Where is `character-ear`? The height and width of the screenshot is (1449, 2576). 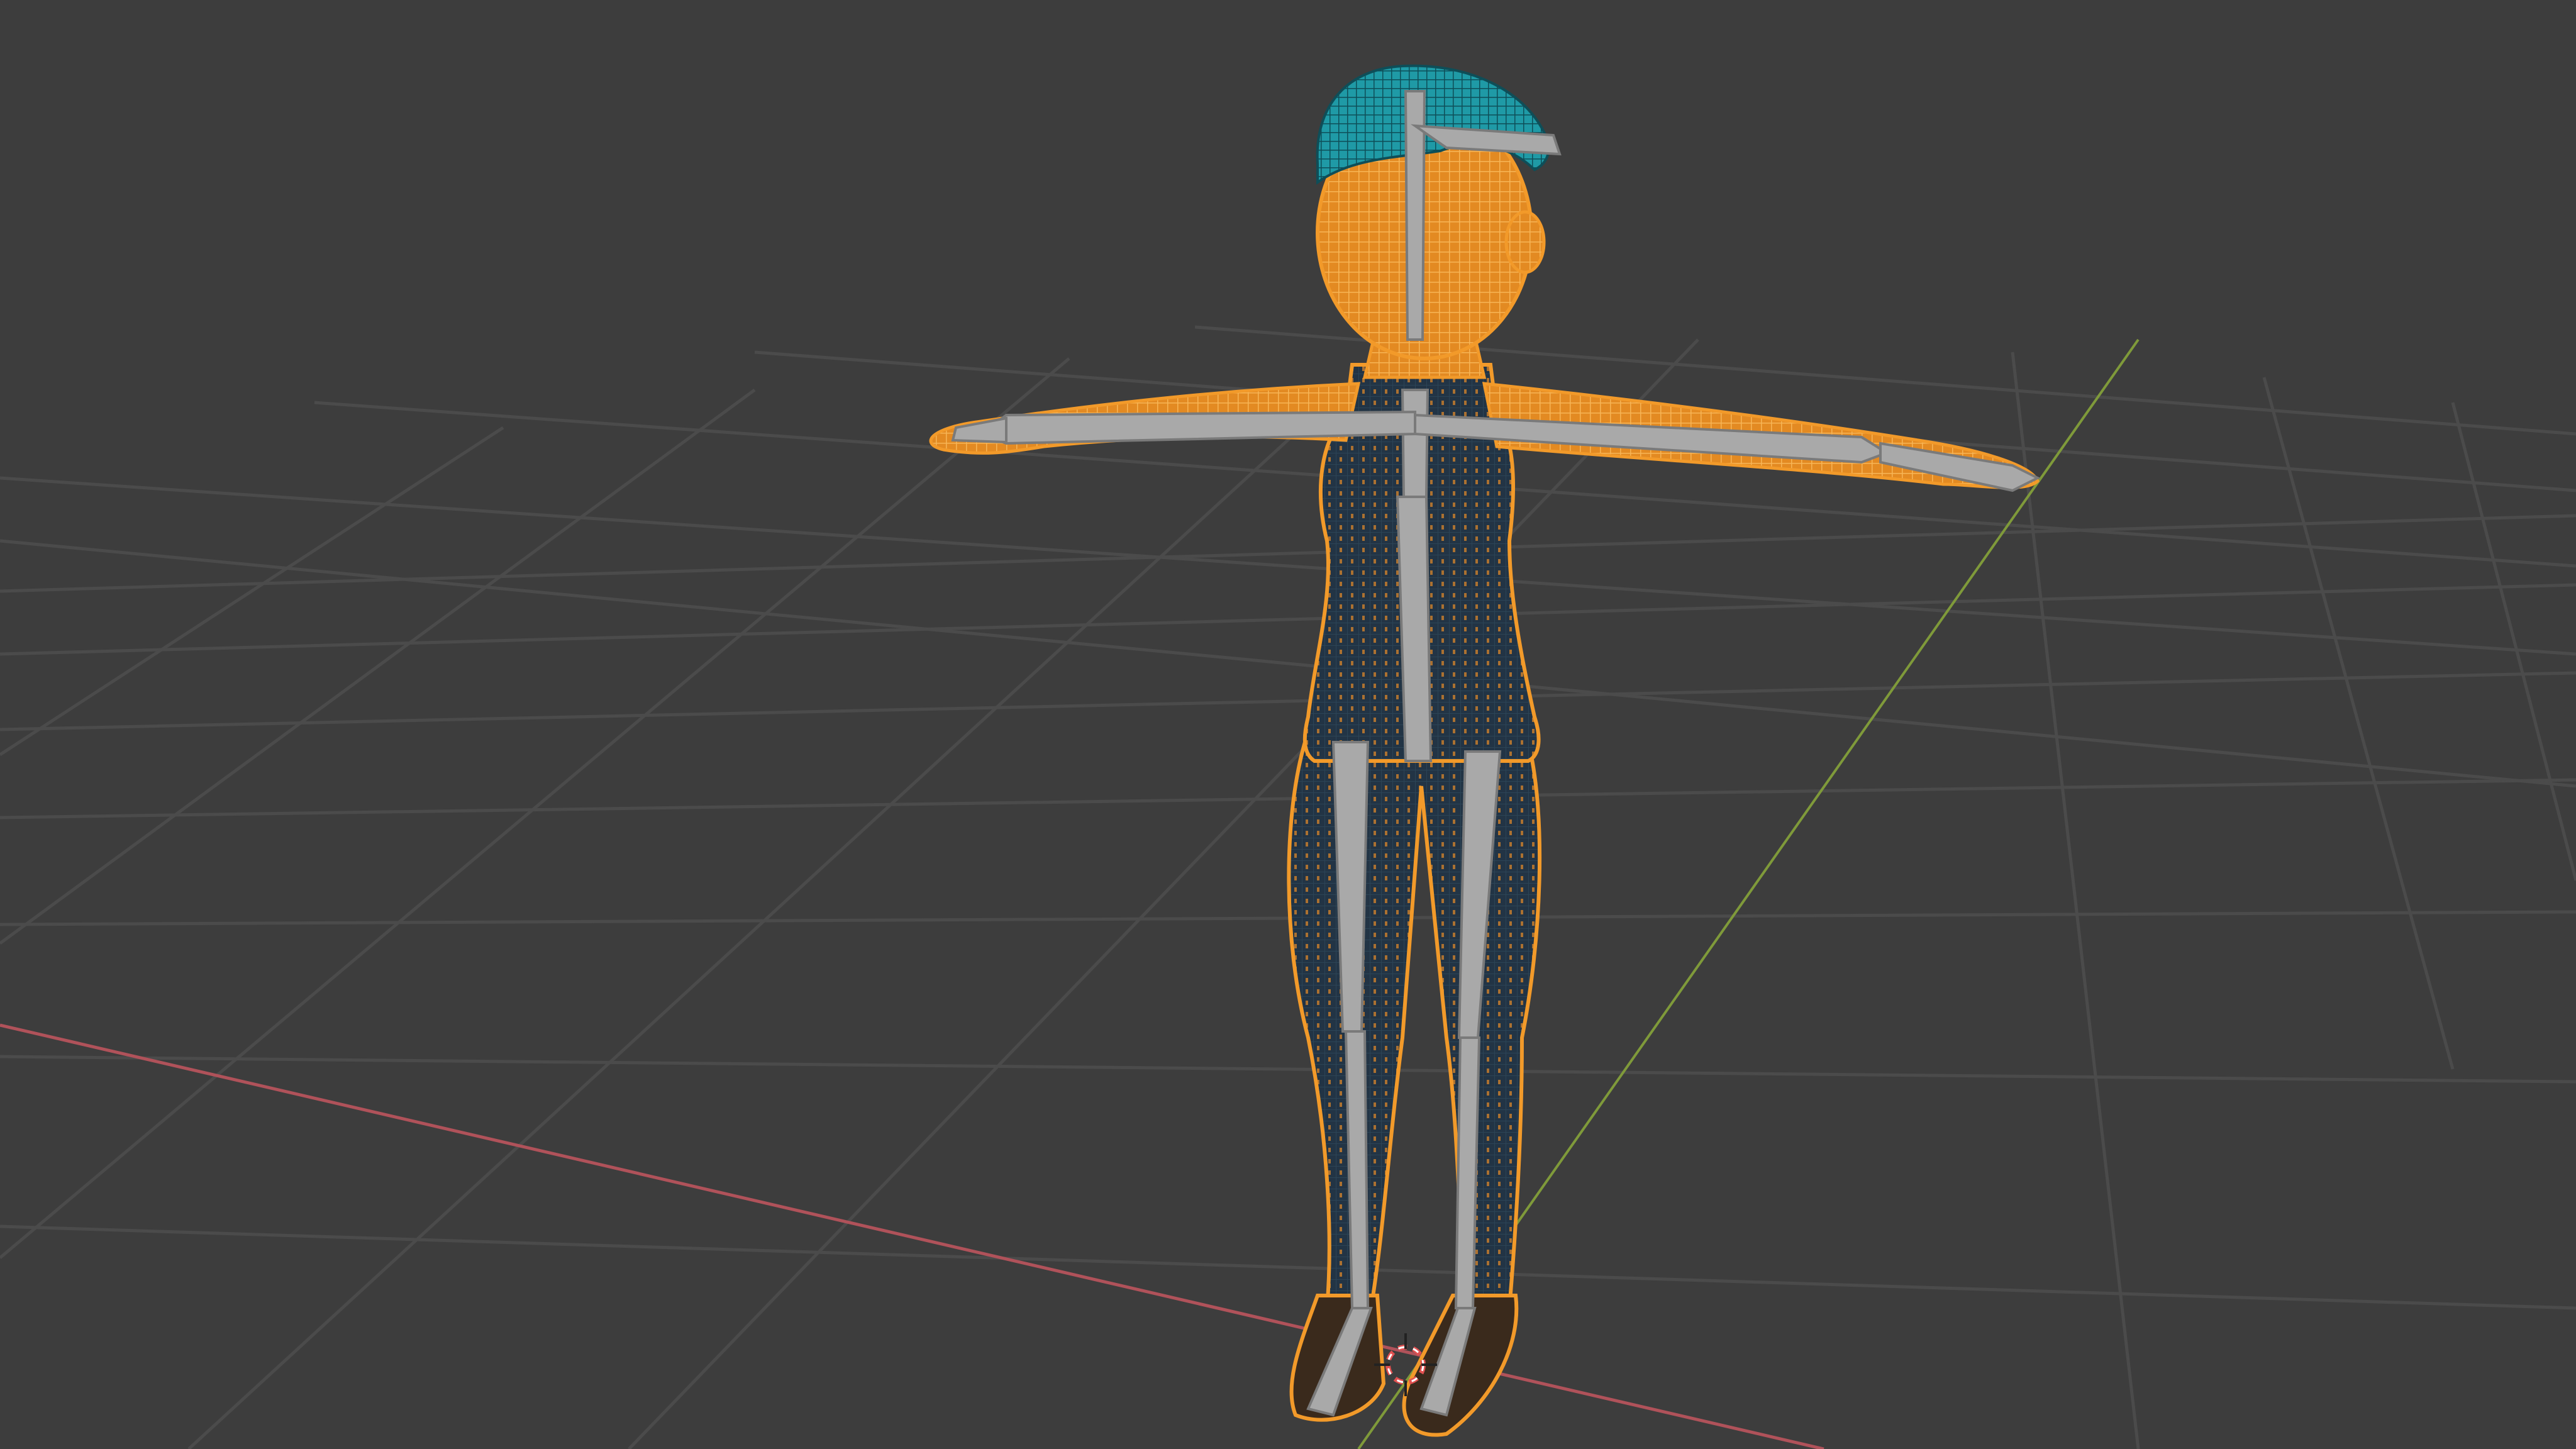
character-ear is located at coordinates (1525, 242).